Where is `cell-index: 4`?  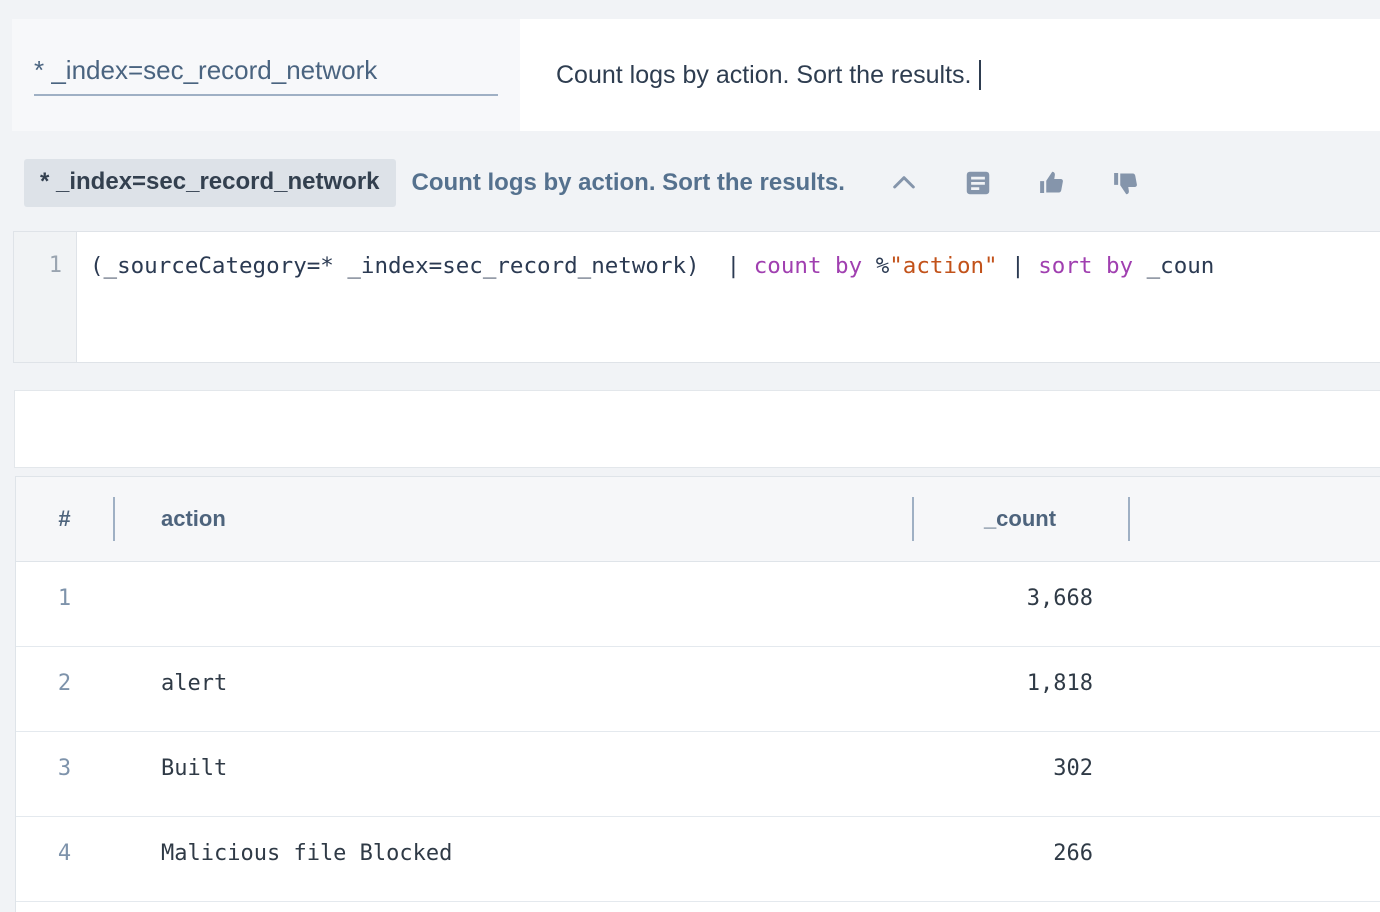 cell-index: 4 is located at coordinates (64, 853).